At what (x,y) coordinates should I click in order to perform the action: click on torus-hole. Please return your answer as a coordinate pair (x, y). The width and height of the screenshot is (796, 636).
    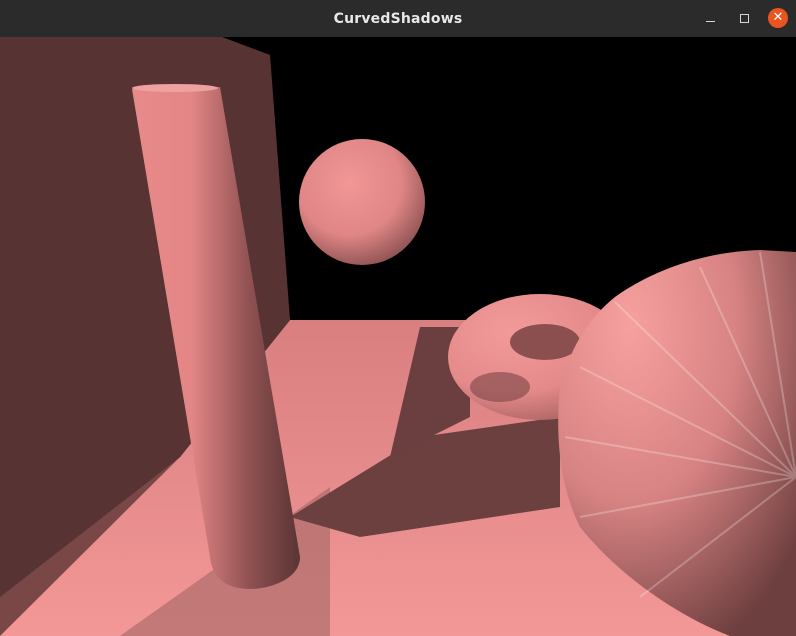
    Looking at the image, I should click on (545, 342).